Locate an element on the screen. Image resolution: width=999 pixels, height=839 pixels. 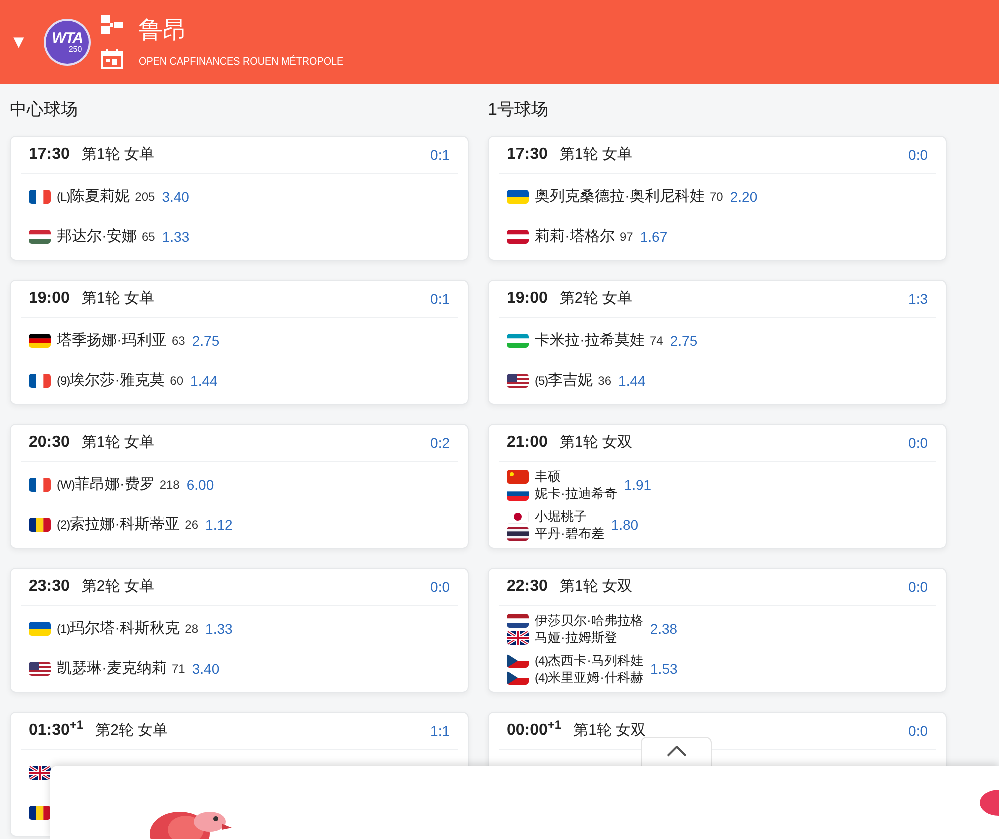
match-score: 1:3 is located at coordinates (918, 299).